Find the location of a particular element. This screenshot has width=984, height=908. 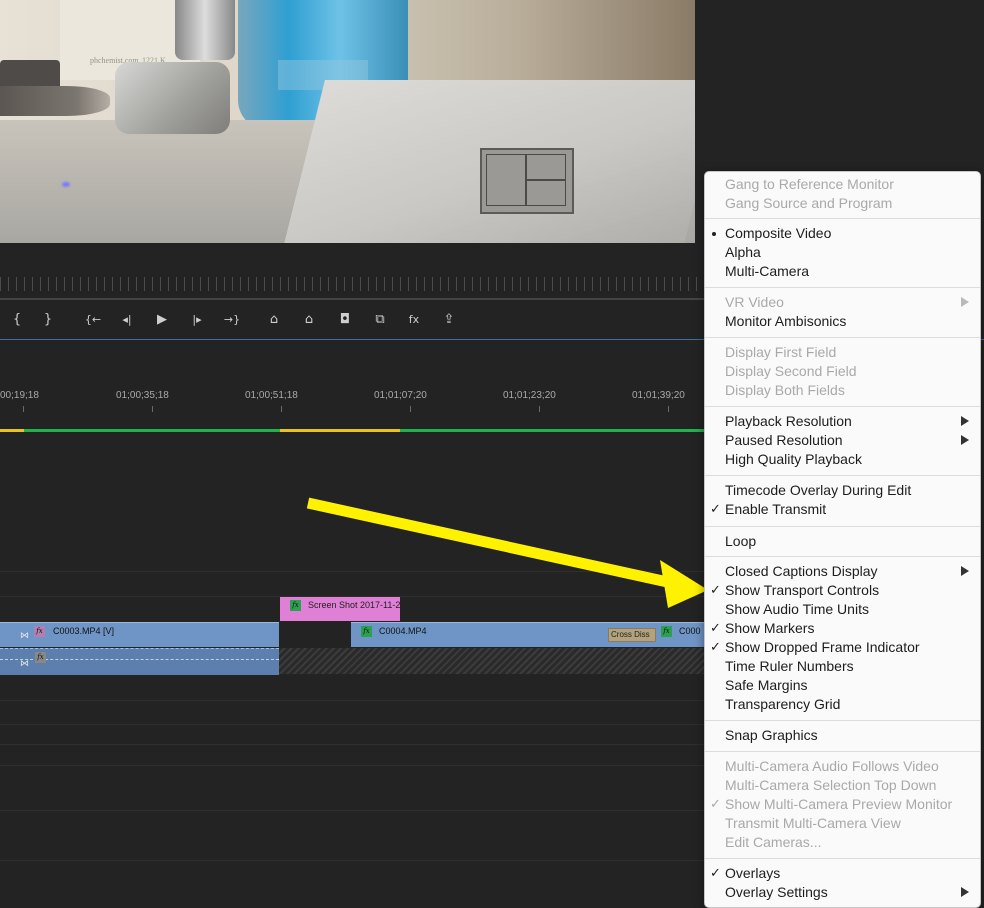

menu-item-paused-resolution: Paused Resolution is located at coordinates (842, 440).